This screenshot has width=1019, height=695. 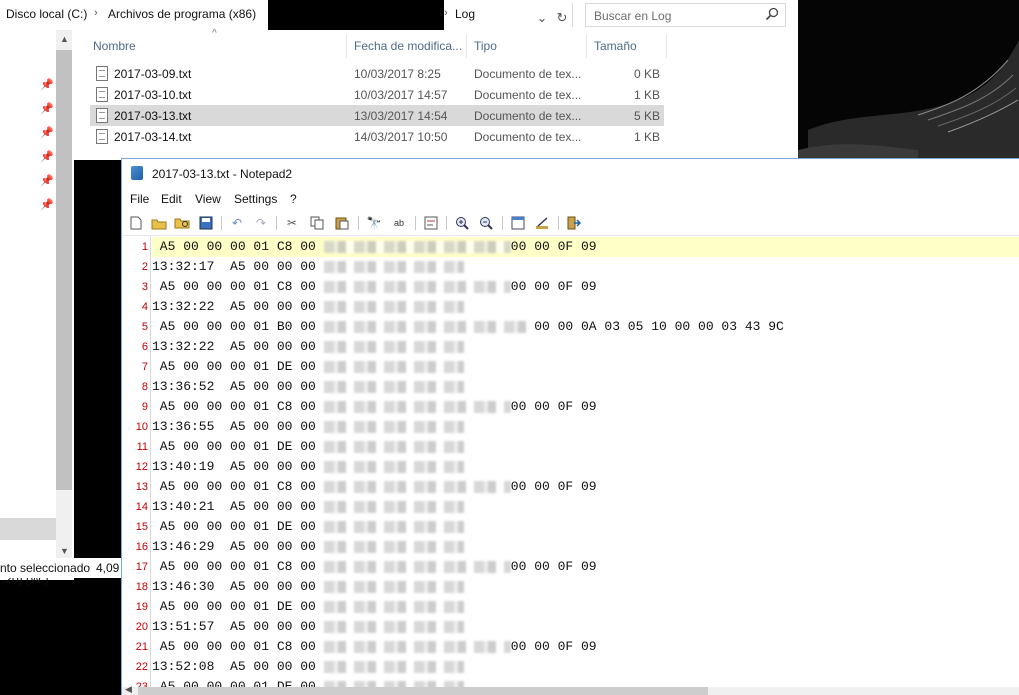 What do you see at coordinates (238, 266) in the screenshot?
I see `code-text: 13:32:17 A5 00 00 00` at bounding box center [238, 266].